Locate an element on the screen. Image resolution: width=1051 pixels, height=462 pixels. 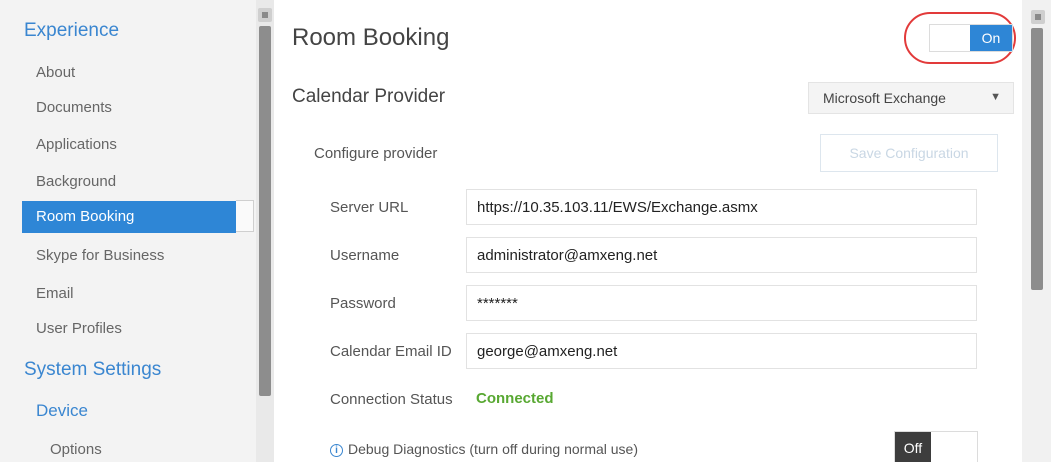
sidebar-scroll-up-button is located at coordinates (265, 15).